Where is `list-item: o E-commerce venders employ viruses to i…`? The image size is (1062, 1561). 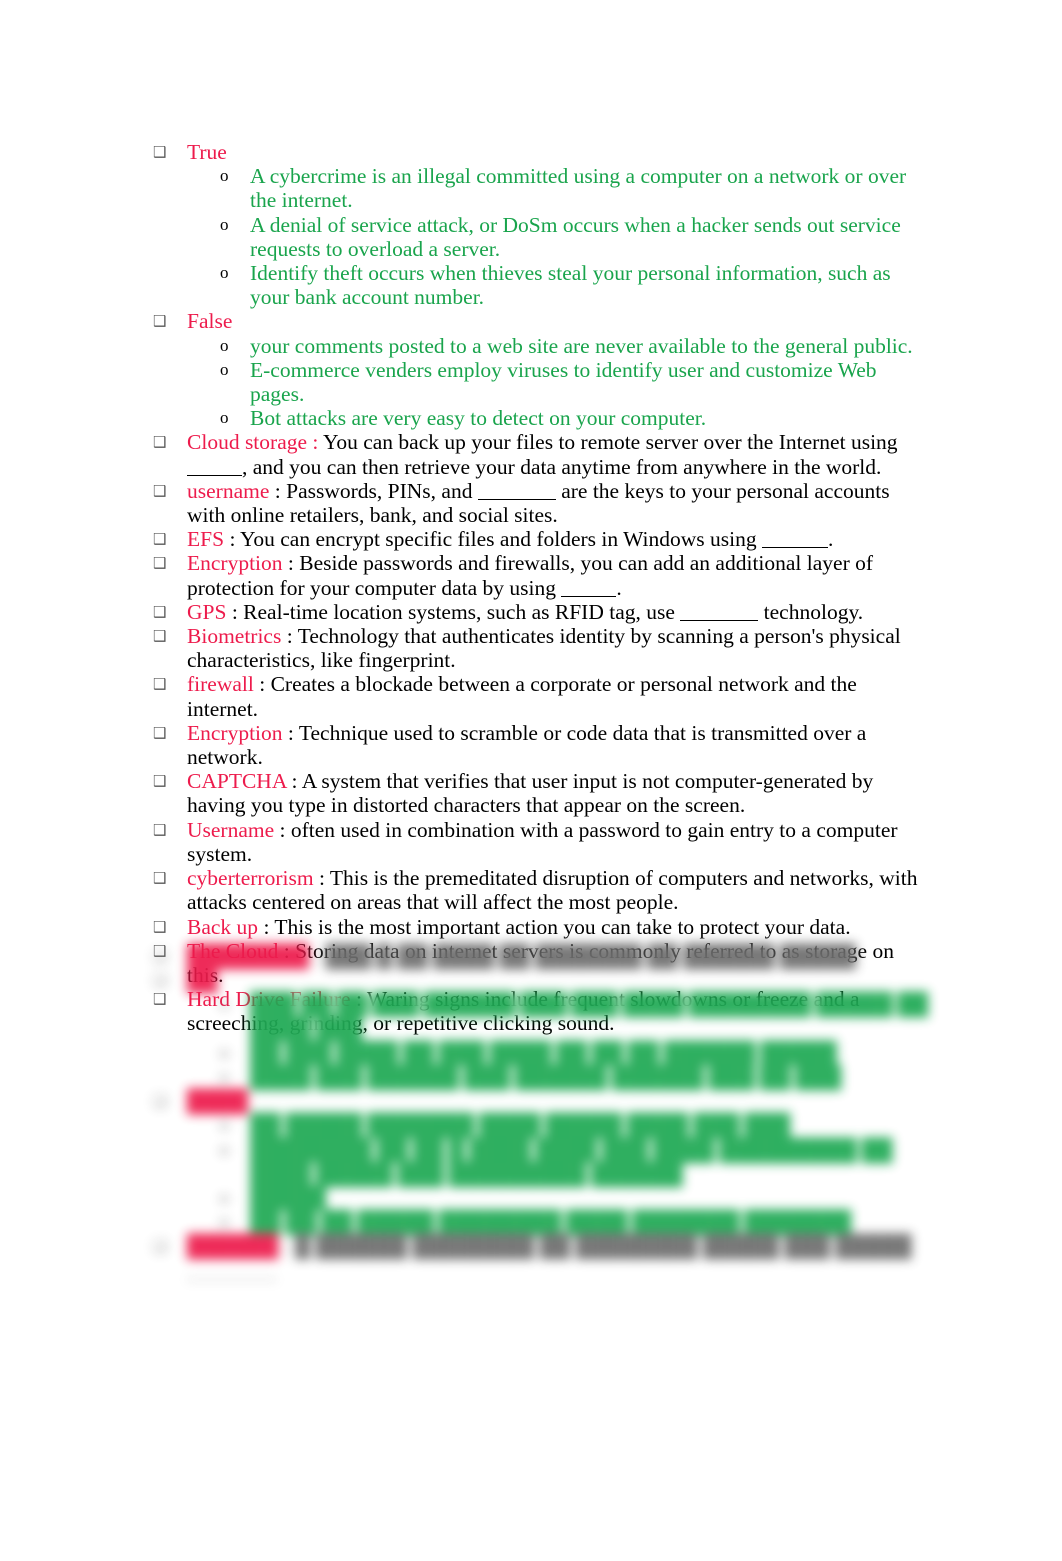 list-item: o E-commerce venders employ viruses to i… is located at coordinates (539, 382).